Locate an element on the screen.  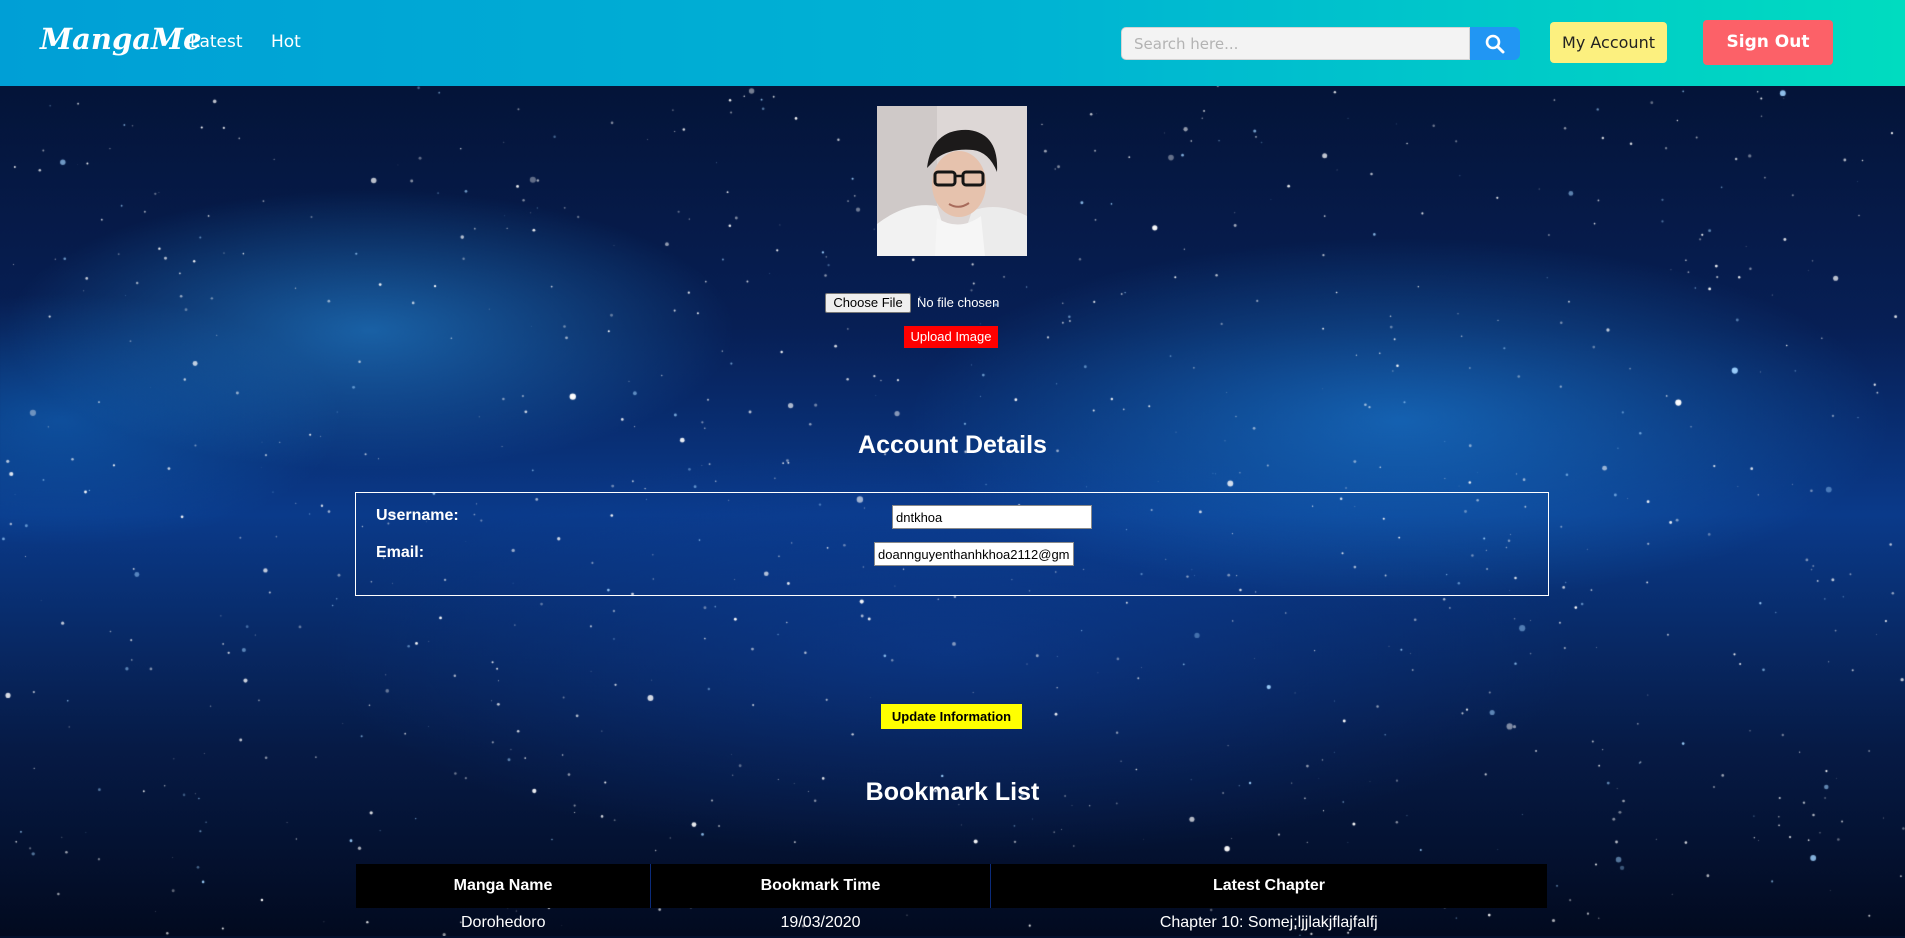
search-icon is located at coordinates (1495, 44).